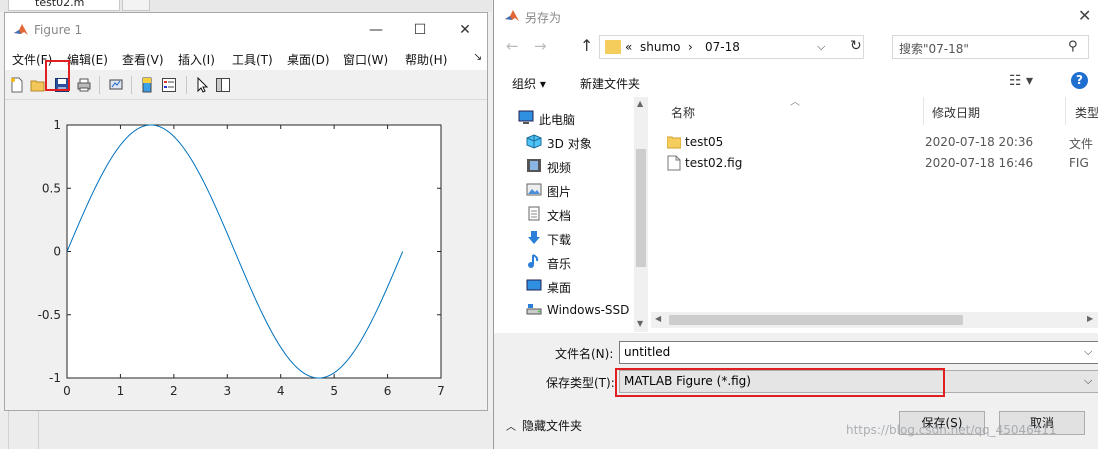 Image resolution: width=1098 pixels, height=449 pixels. I want to click on figure-toolbar, so click(246, 85).